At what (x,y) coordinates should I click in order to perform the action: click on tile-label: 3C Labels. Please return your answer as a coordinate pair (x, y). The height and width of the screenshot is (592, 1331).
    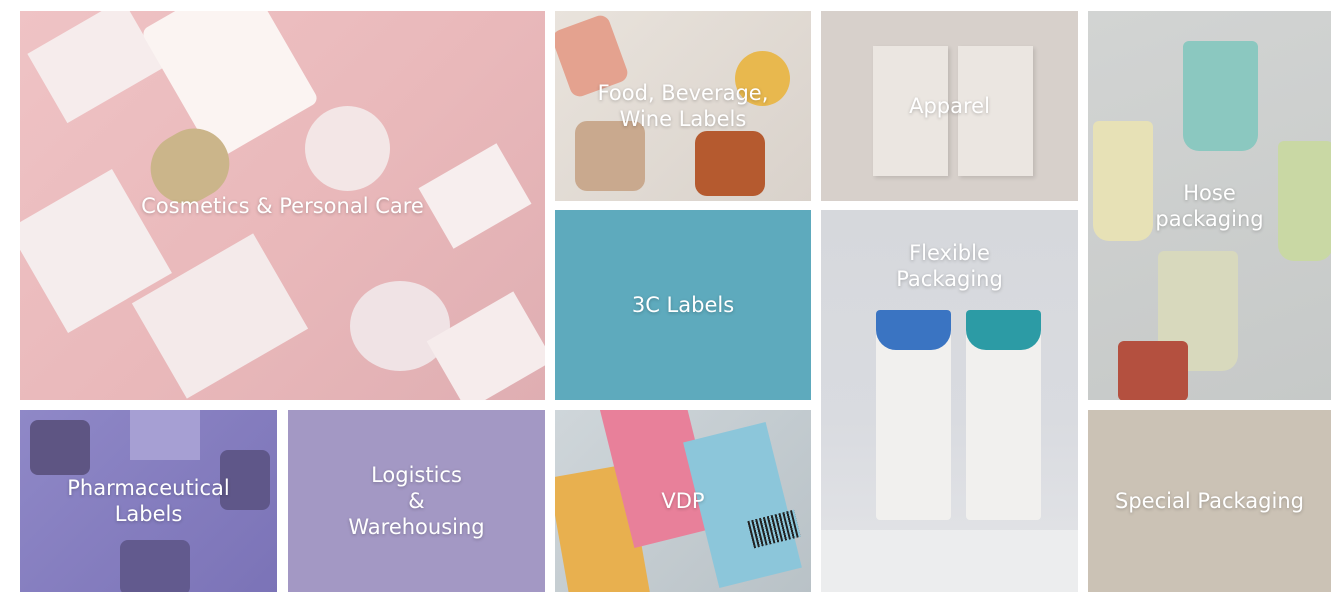
    Looking at the image, I should click on (683, 305).